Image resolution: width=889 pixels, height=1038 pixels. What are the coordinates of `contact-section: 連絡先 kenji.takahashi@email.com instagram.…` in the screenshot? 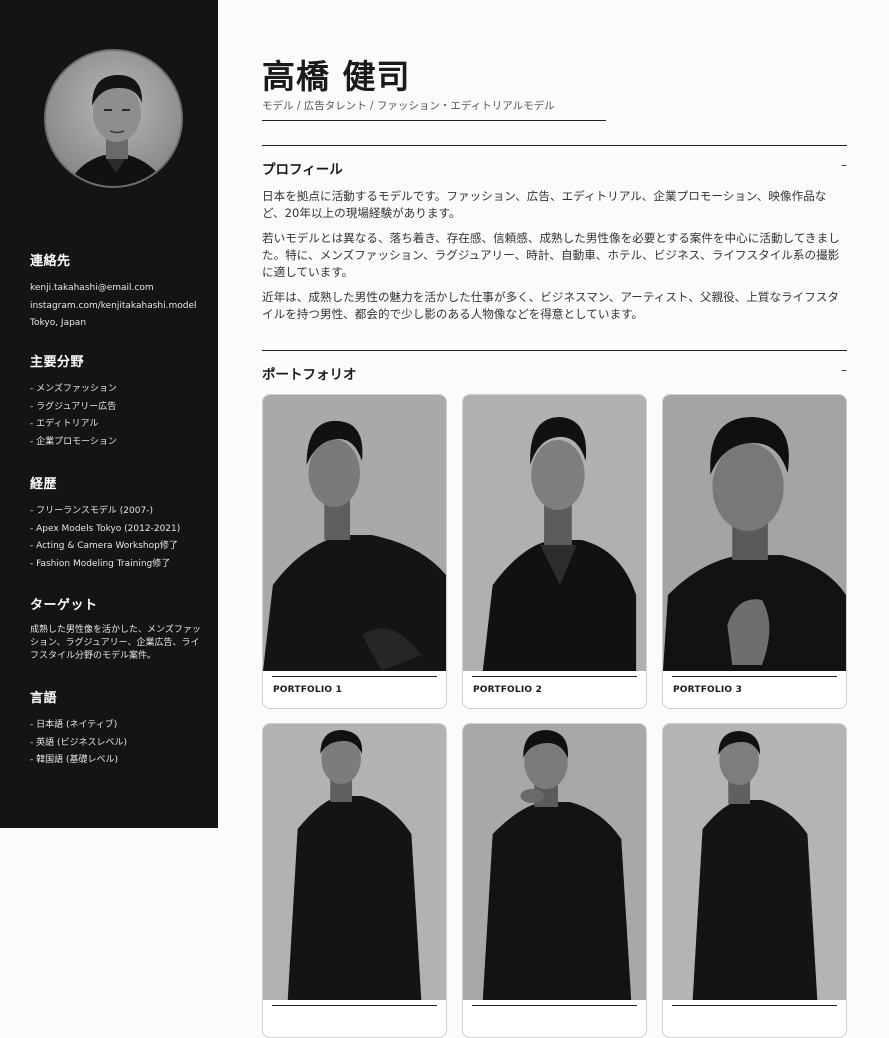 It's located at (119, 291).